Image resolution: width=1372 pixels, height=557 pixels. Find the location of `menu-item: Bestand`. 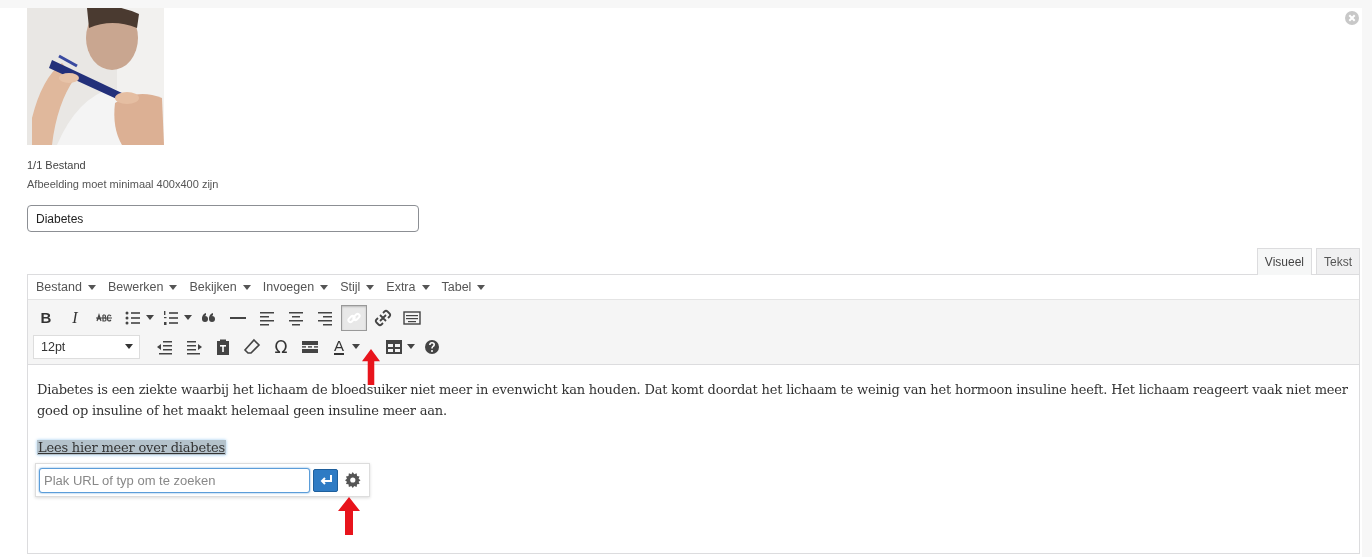

menu-item: Bestand is located at coordinates (66, 287).